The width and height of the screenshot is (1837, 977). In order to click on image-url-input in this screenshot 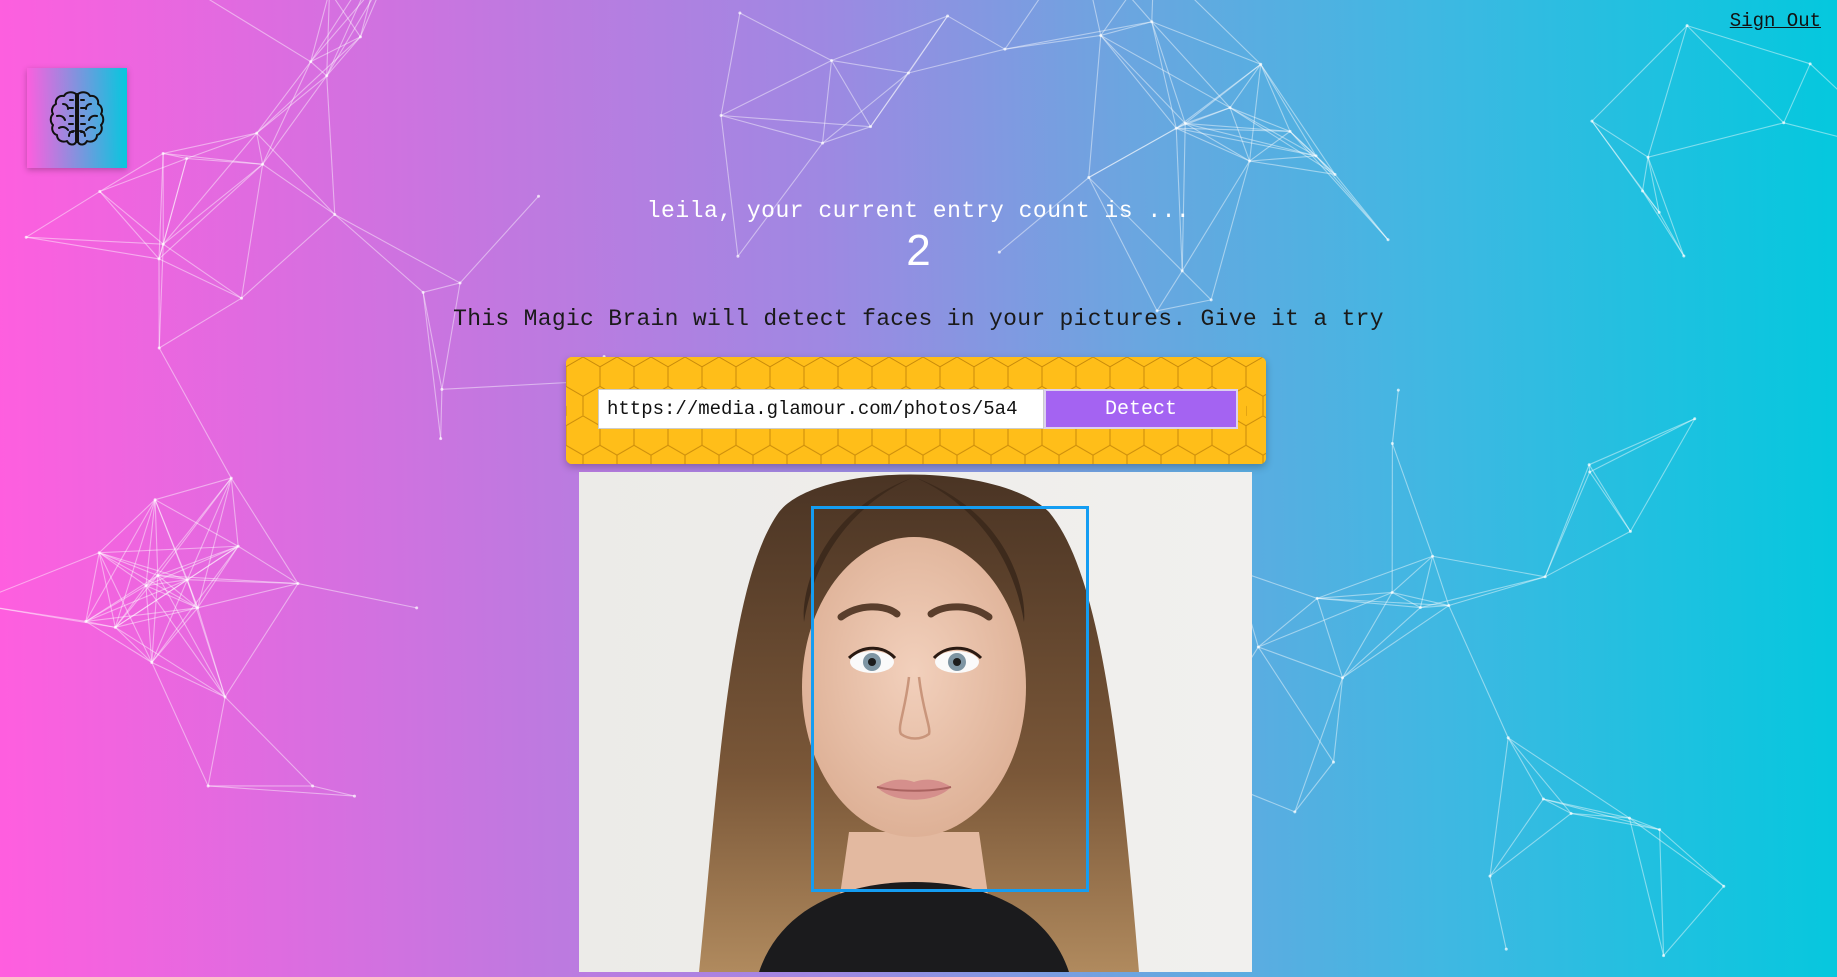, I will do `click(821, 409)`.